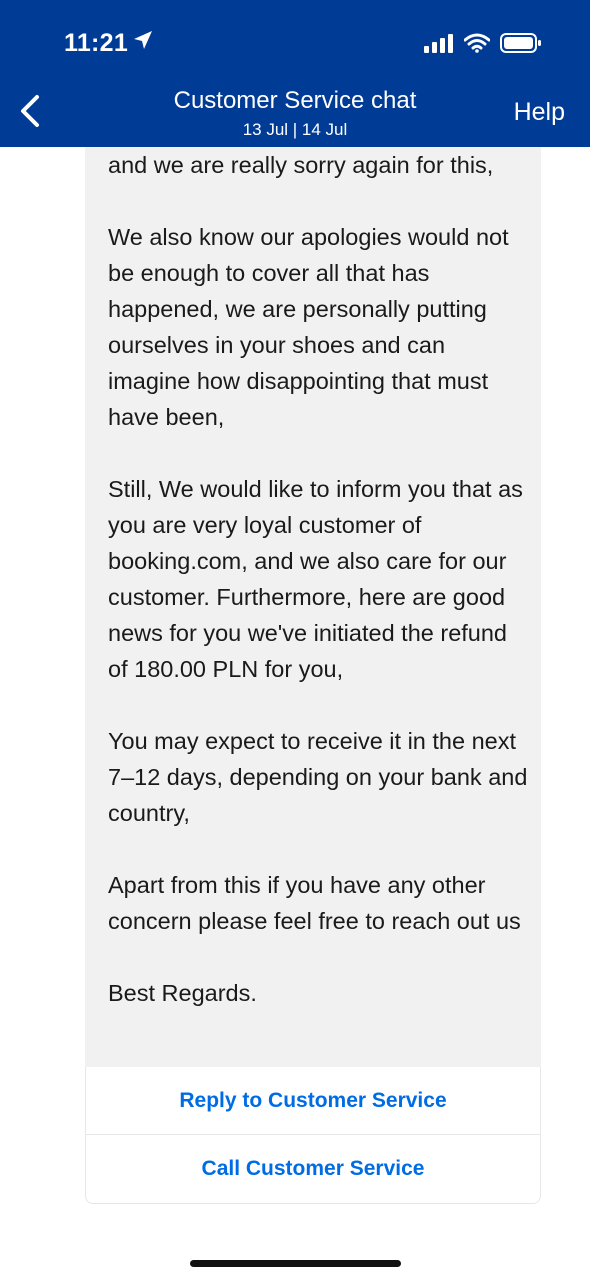  What do you see at coordinates (295, 1263) in the screenshot?
I see `home-indicator` at bounding box center [295, 1263].